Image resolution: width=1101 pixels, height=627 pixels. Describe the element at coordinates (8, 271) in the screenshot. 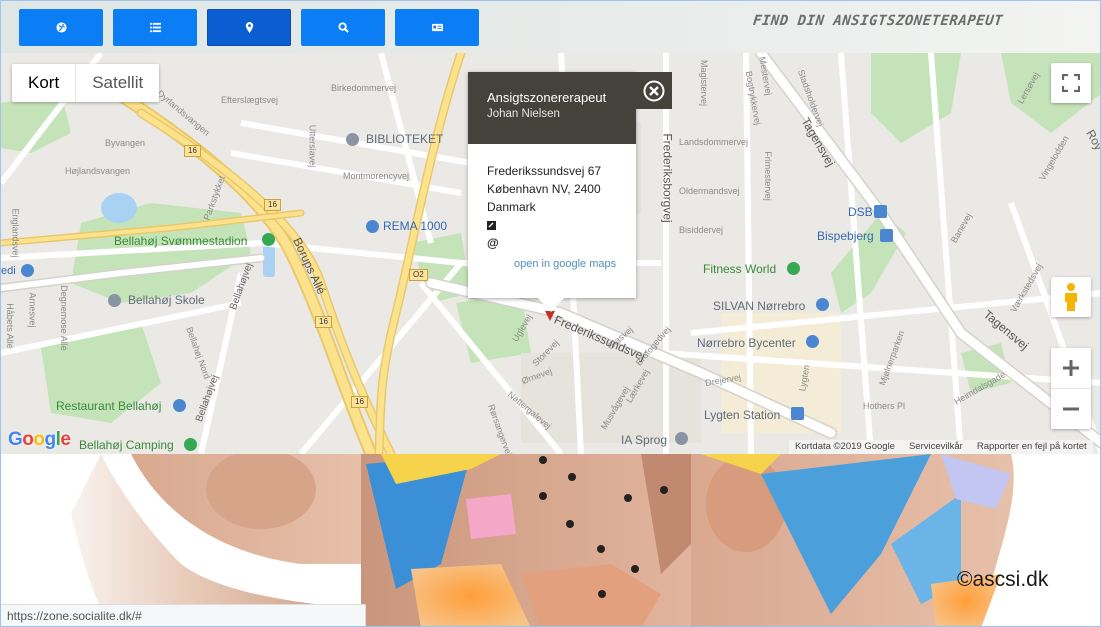

I see `poi-label: edi` at that location.